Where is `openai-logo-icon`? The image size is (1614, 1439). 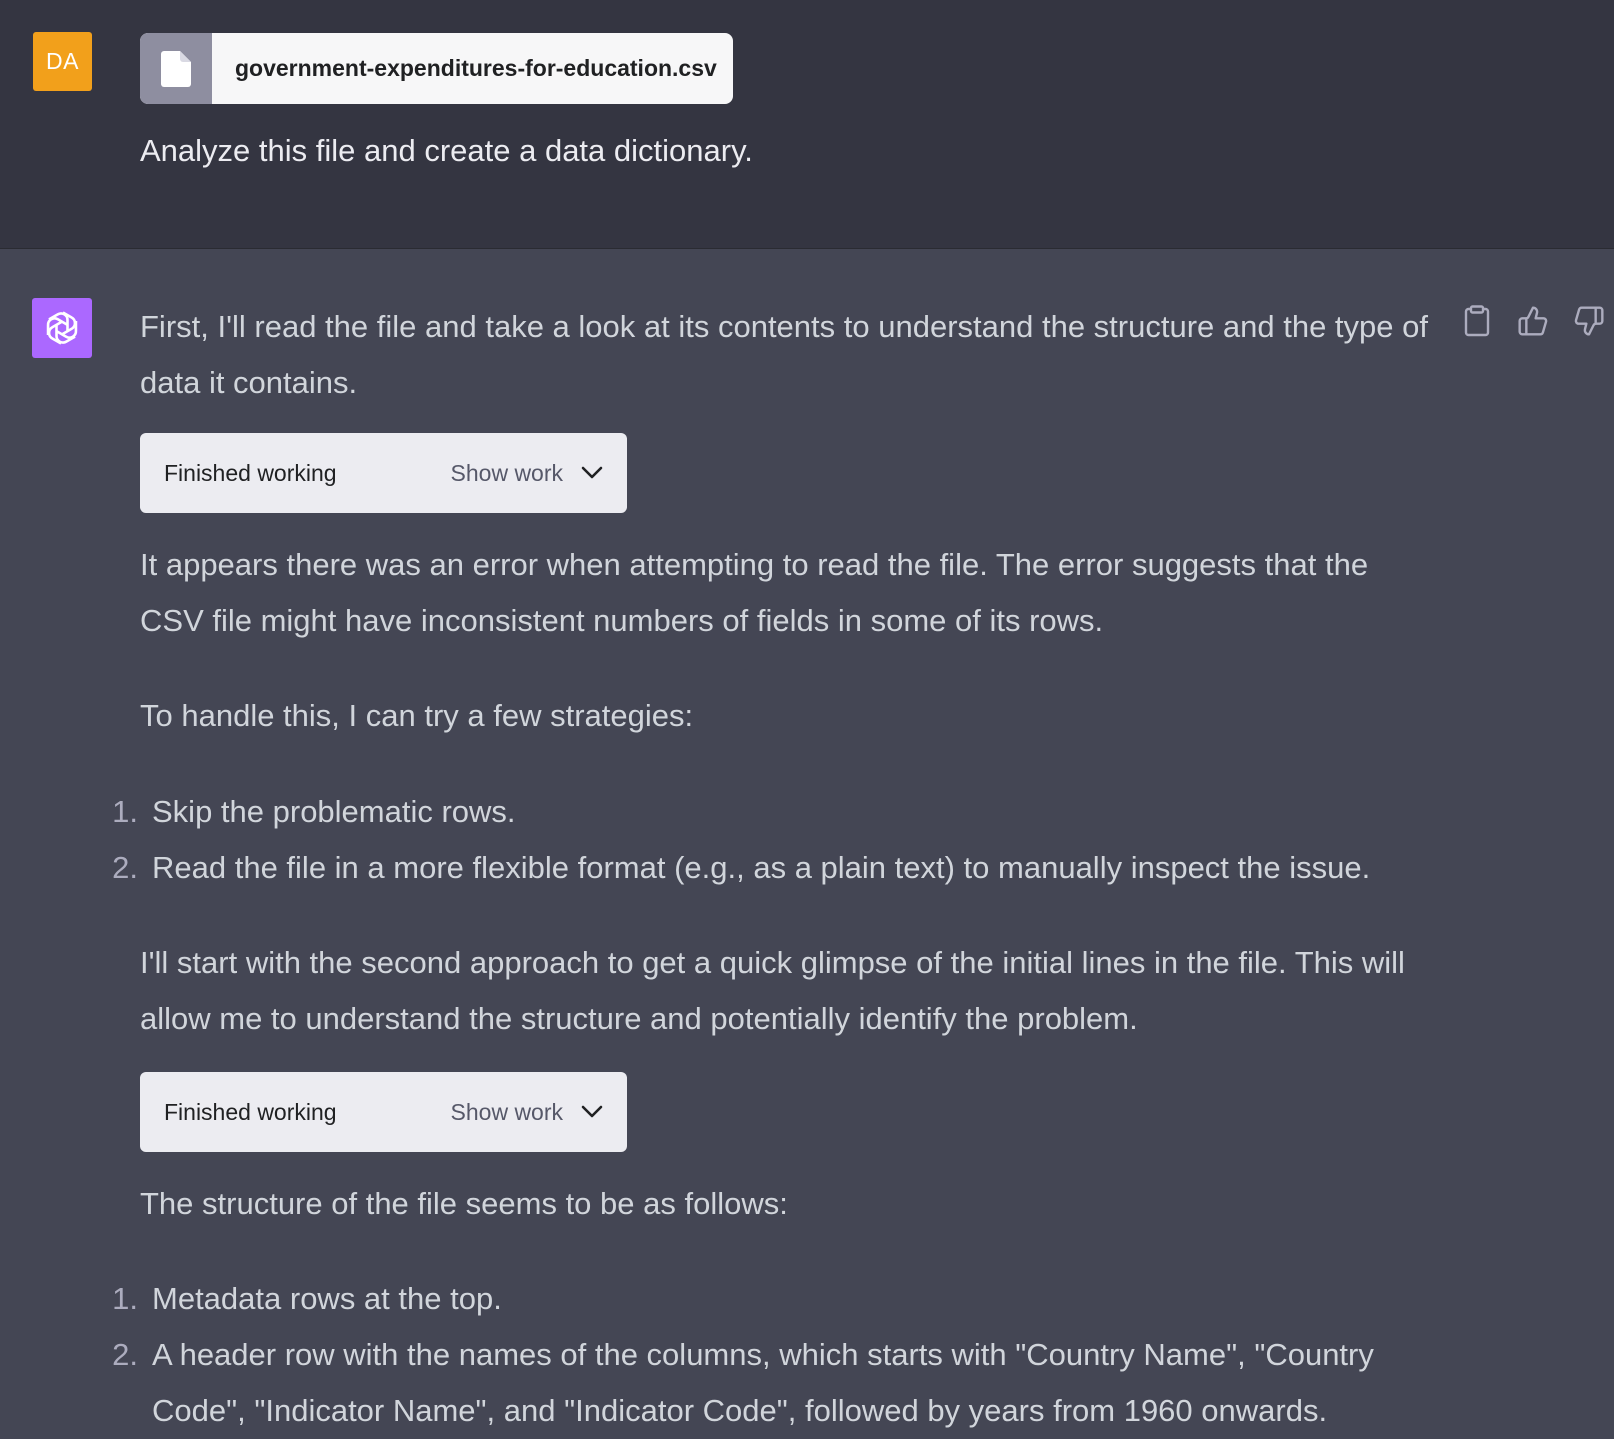 openai-logo-icon is located at coordinates (62, 328).